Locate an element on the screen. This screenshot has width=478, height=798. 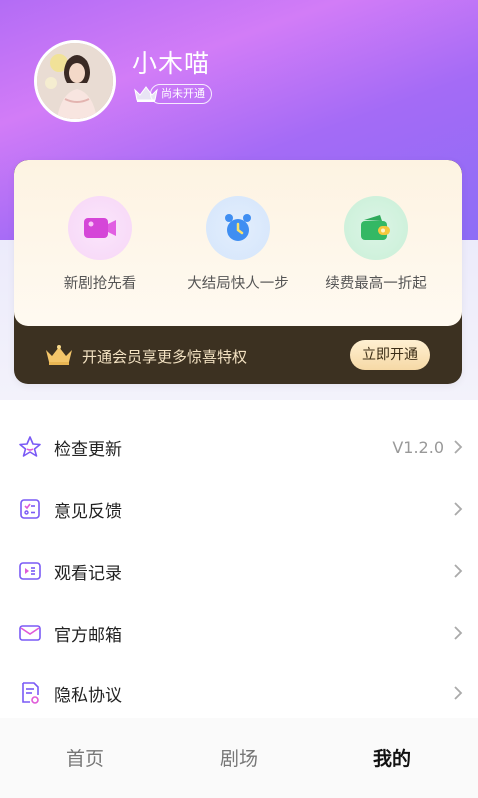
vip-status-text: 尚未开通 is located at coordinates (181, 94).